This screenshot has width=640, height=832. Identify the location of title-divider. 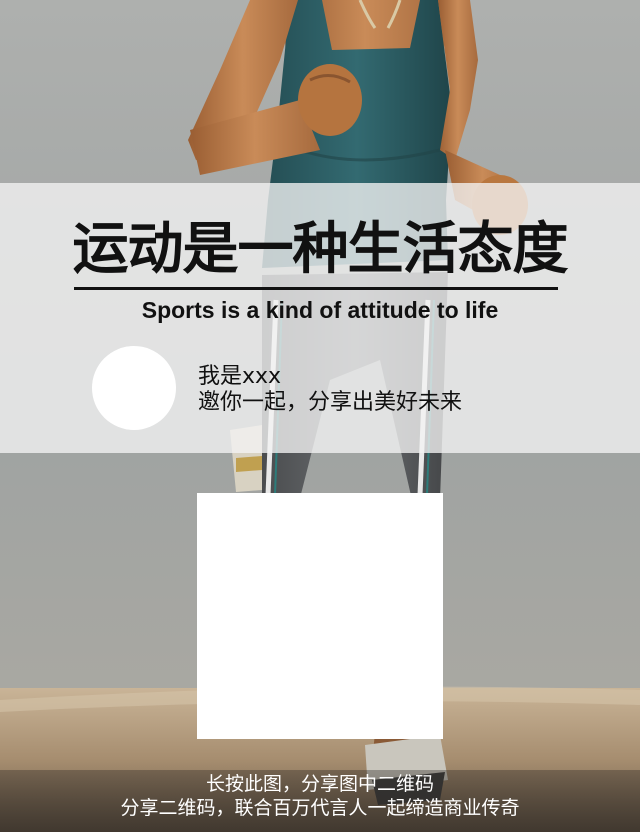
(316, 288).